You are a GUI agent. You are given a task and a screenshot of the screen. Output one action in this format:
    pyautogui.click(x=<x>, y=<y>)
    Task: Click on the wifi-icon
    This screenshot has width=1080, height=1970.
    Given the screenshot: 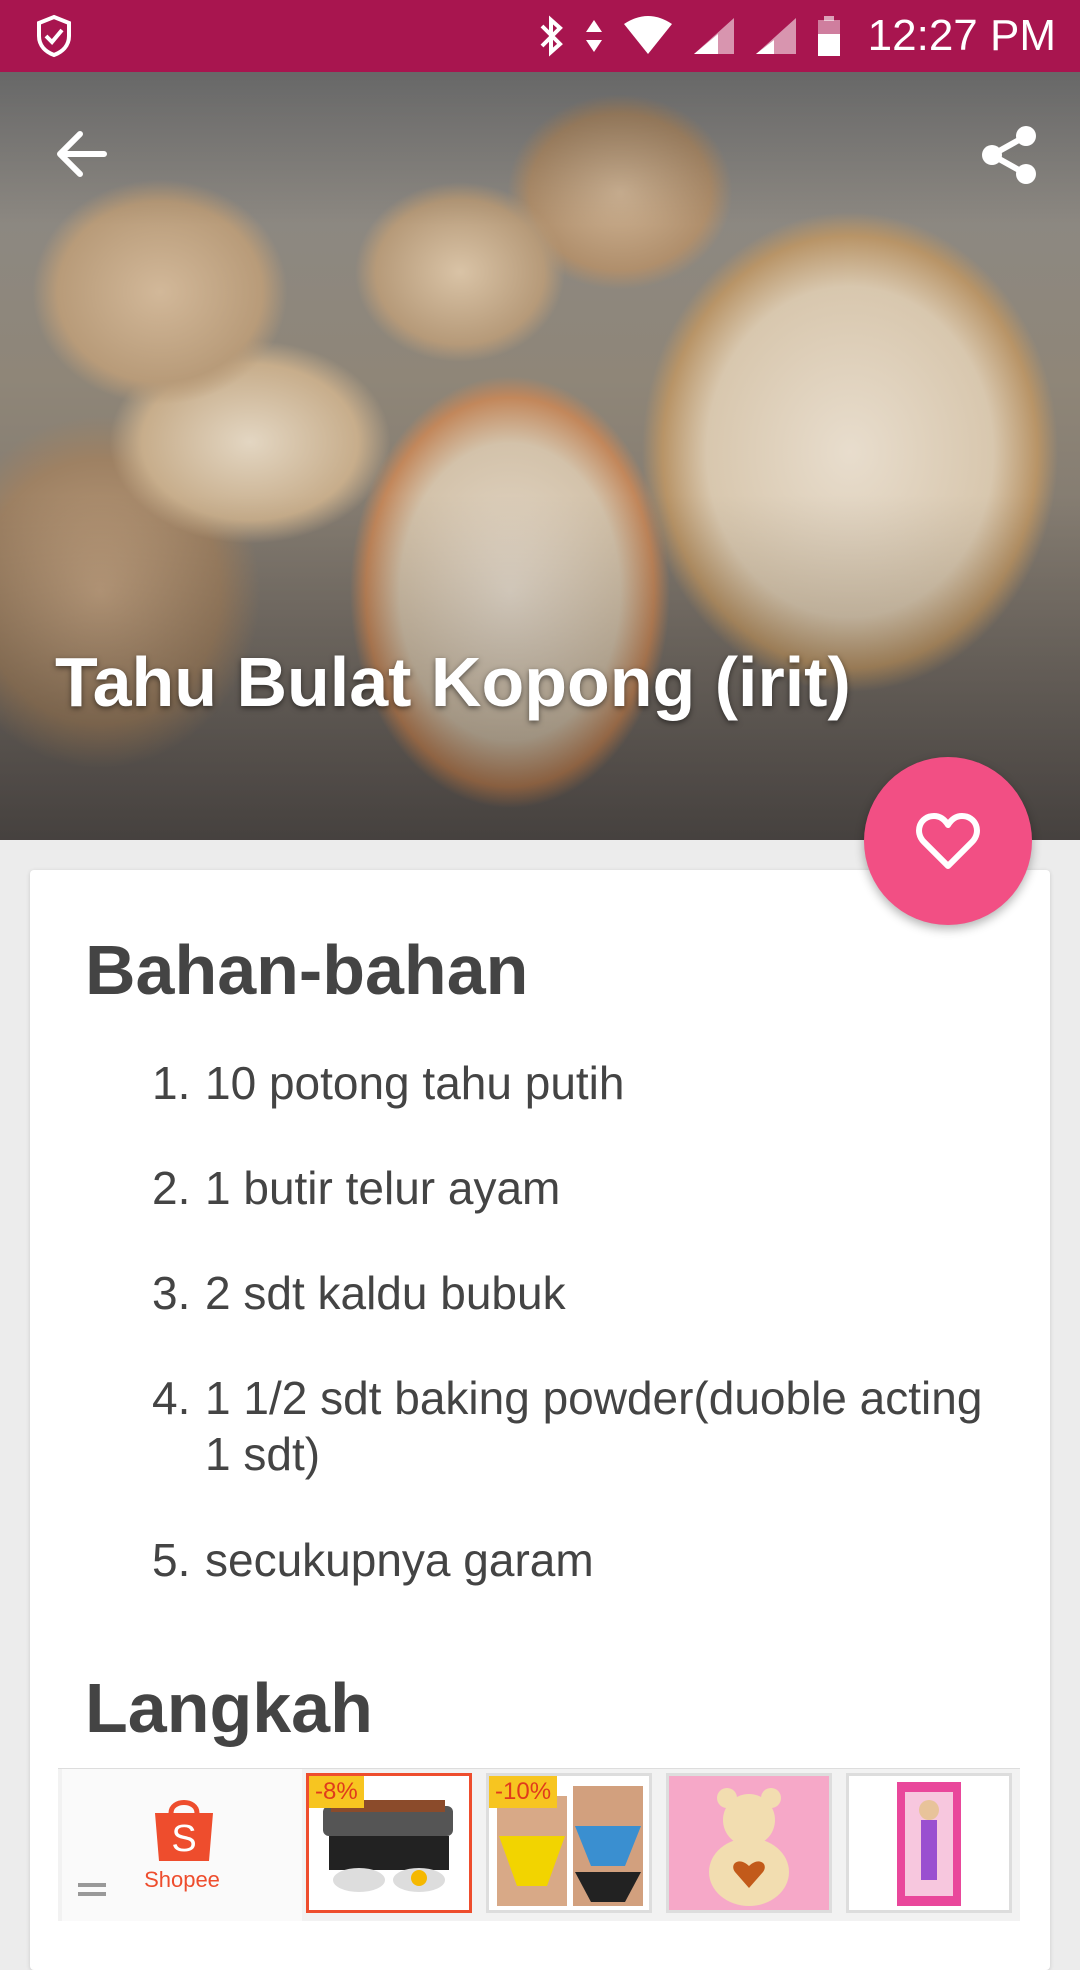 What is the action you would take?
    pyautogui.click(x=647, y=35)
    